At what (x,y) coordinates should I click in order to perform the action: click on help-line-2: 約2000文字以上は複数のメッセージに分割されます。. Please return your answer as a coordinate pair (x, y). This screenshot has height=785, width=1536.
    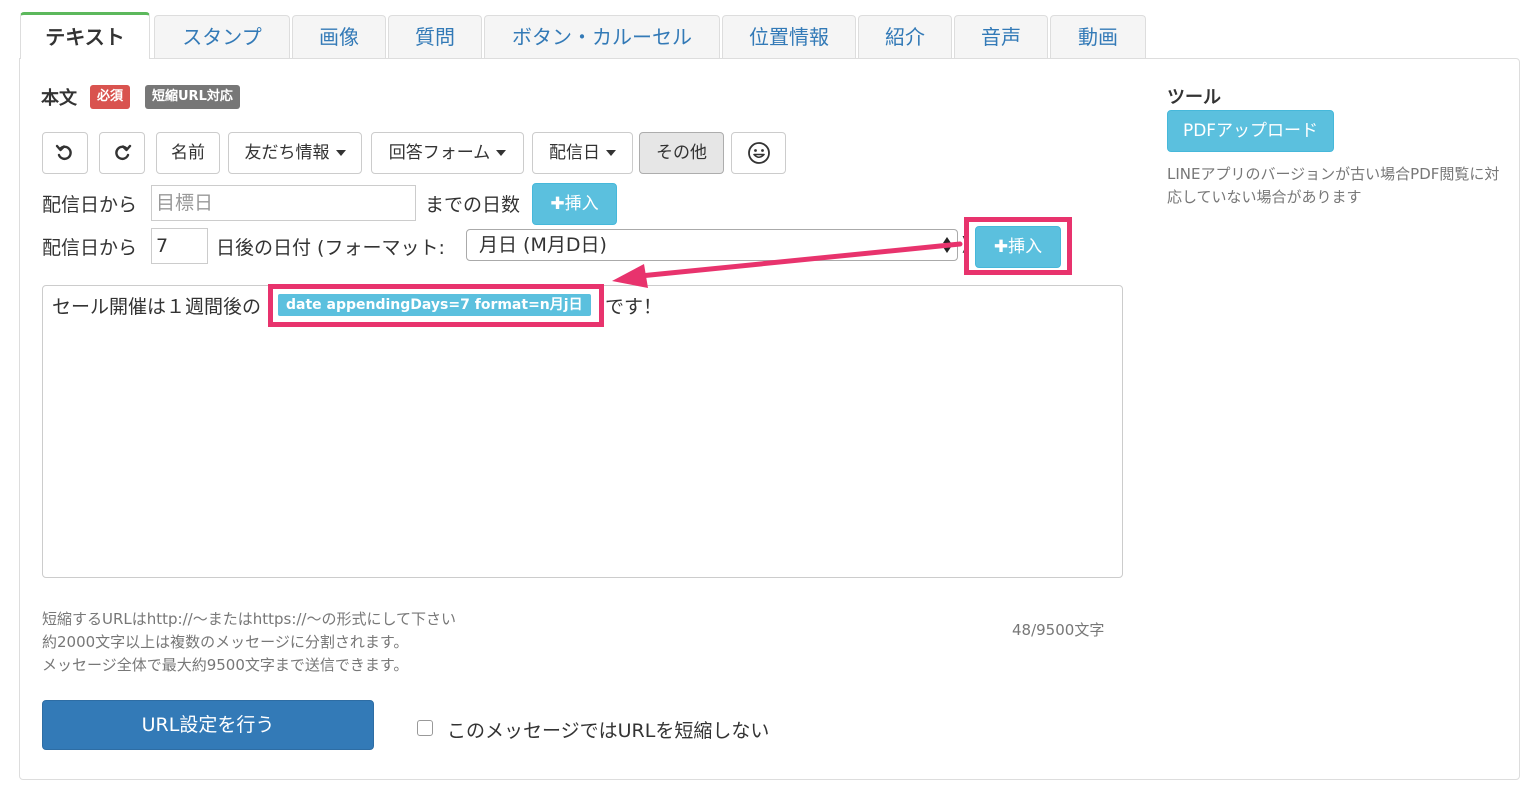
    Looking at the image, I should click on (225, 642).